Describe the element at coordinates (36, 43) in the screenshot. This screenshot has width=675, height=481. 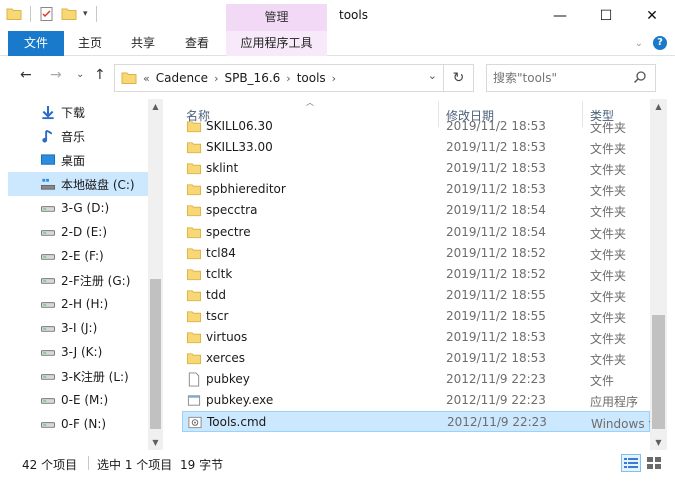
I see `tab-file: 文件` at that location.